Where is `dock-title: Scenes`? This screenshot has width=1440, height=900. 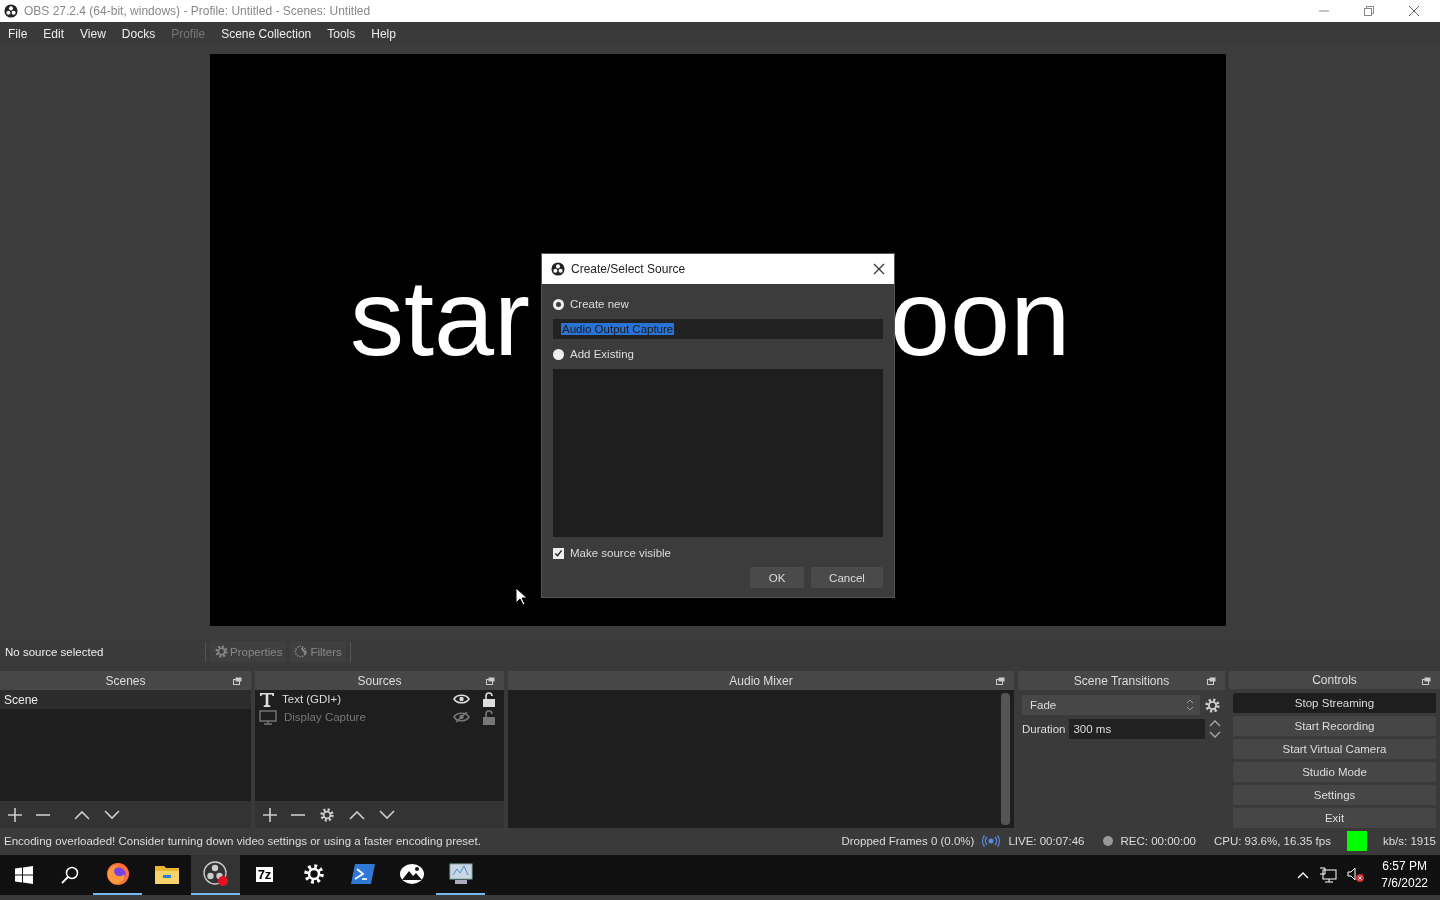 dock-title: Scenes is located at coordinates (125, 680).